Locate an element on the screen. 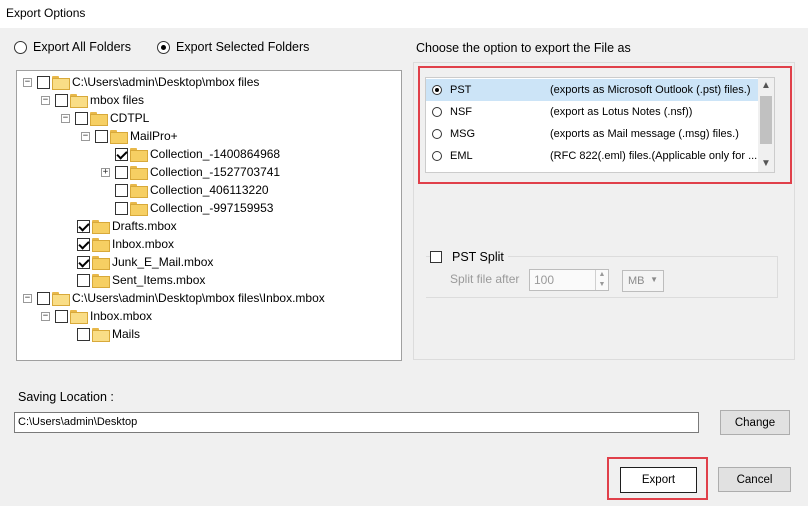 This screenshot has width=808, height=506. tree-node: Drafts.mbox is located at coordinates (127, 226).